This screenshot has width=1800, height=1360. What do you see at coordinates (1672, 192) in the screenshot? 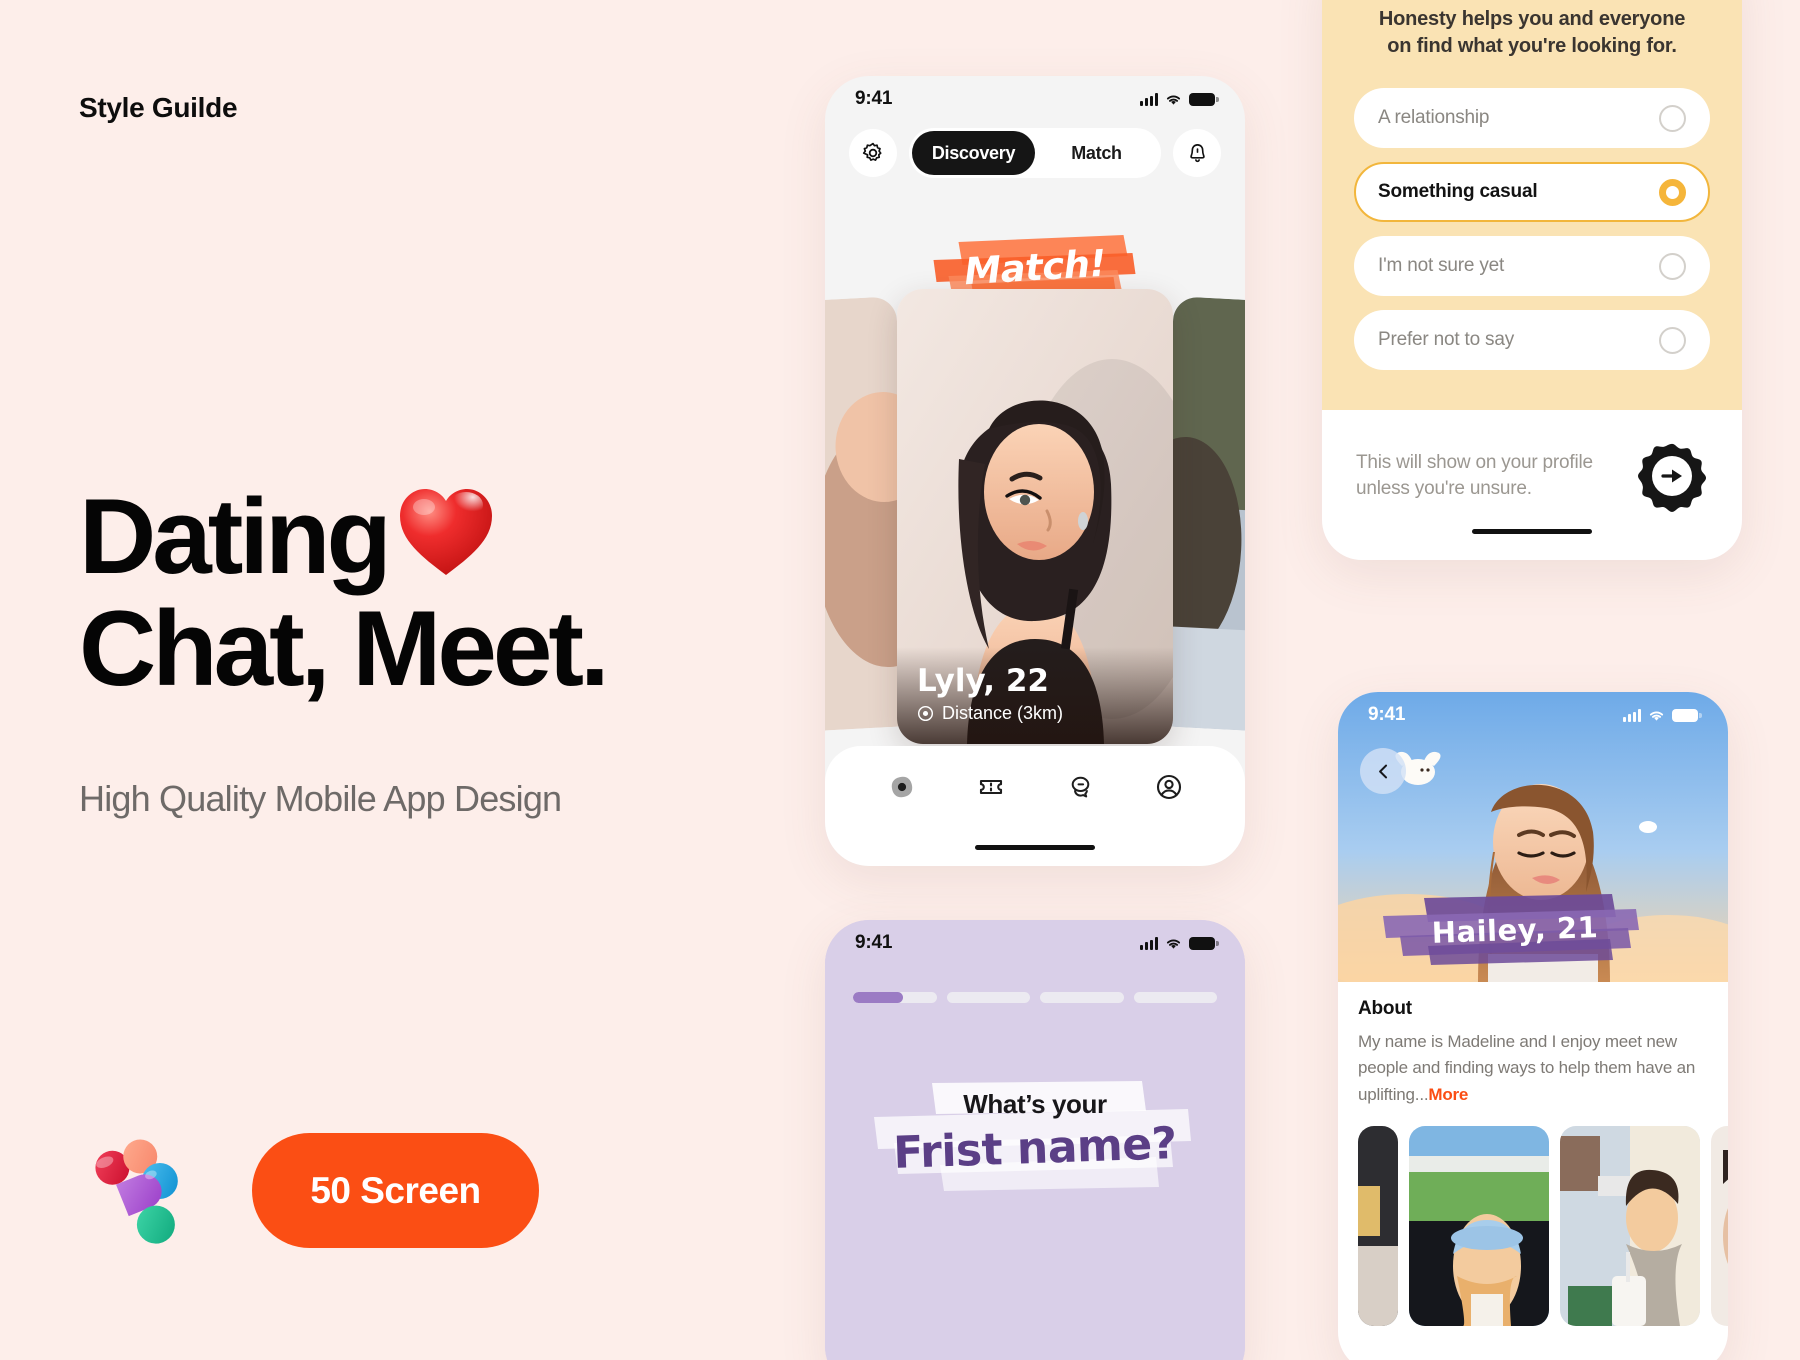
I see `radio-icon-selected` at bounding box center [1672, 192].